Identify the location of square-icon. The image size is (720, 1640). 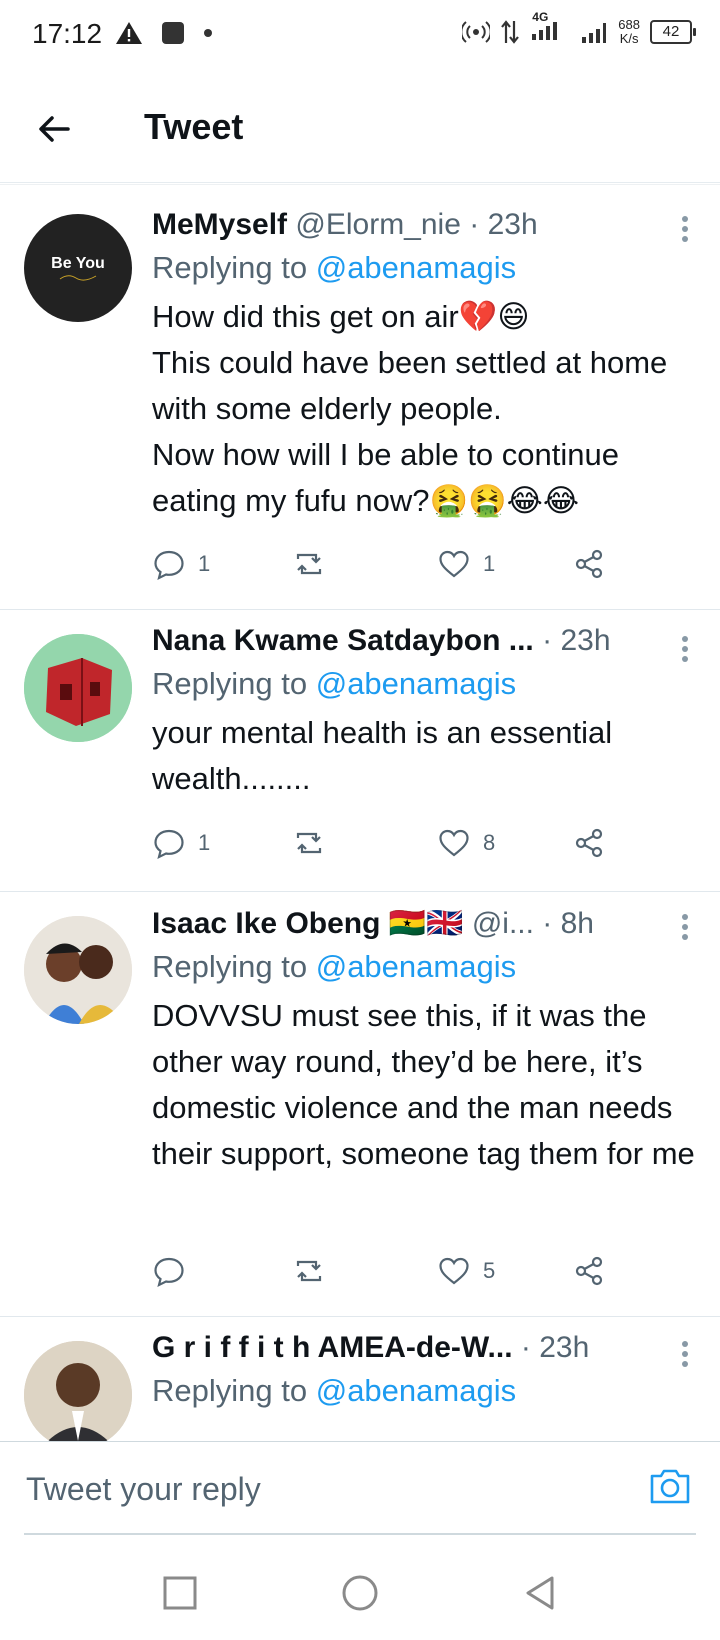
(180, 1593).